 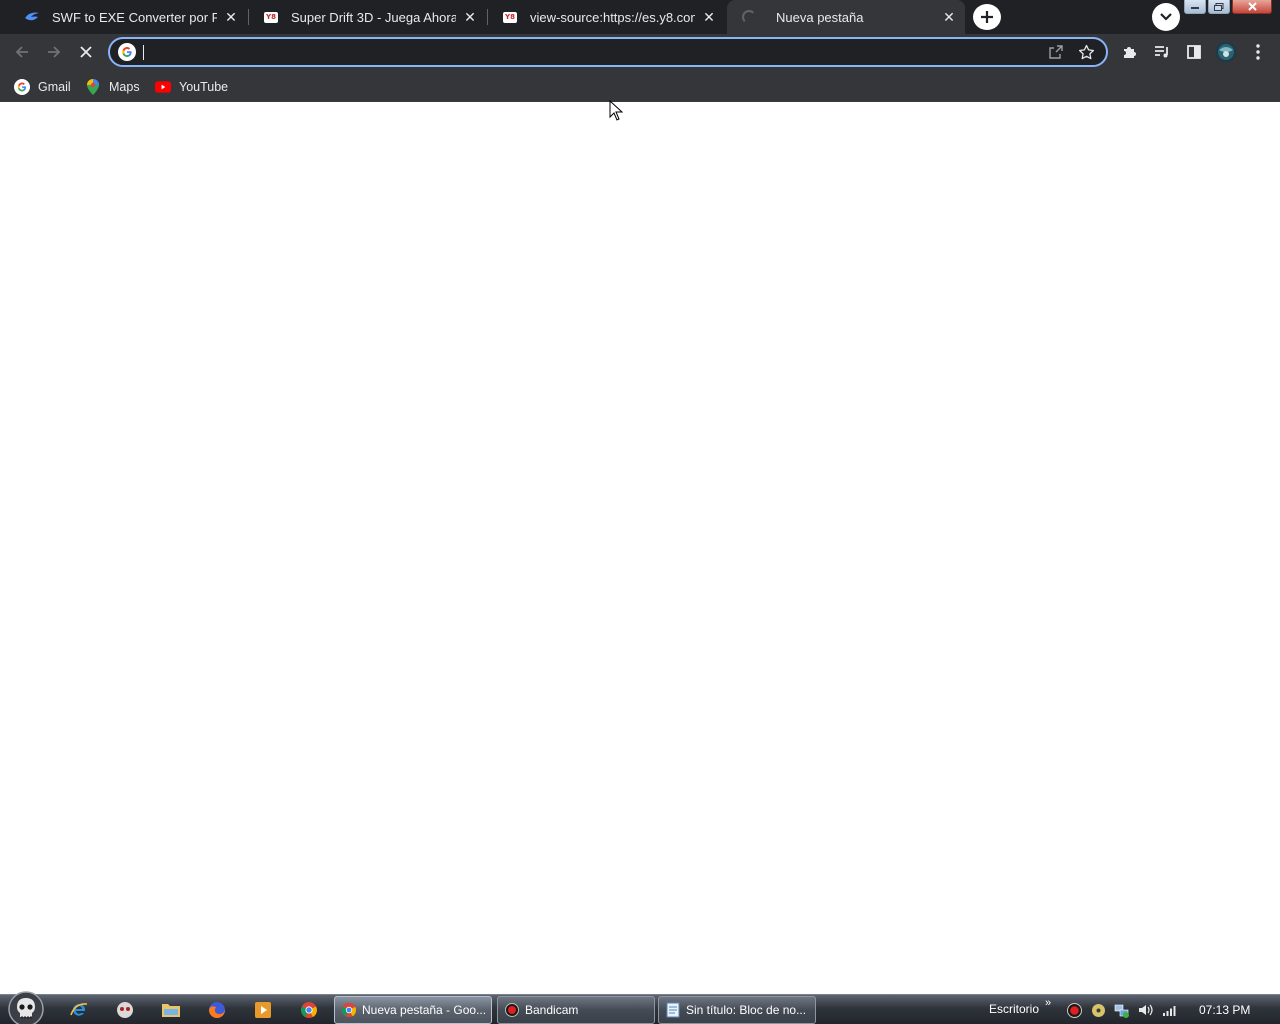 What do you see at coordinates (54, 87) in the screenshot?
I see `bookmark-label: Gmail` at bounding box center [54, 87].